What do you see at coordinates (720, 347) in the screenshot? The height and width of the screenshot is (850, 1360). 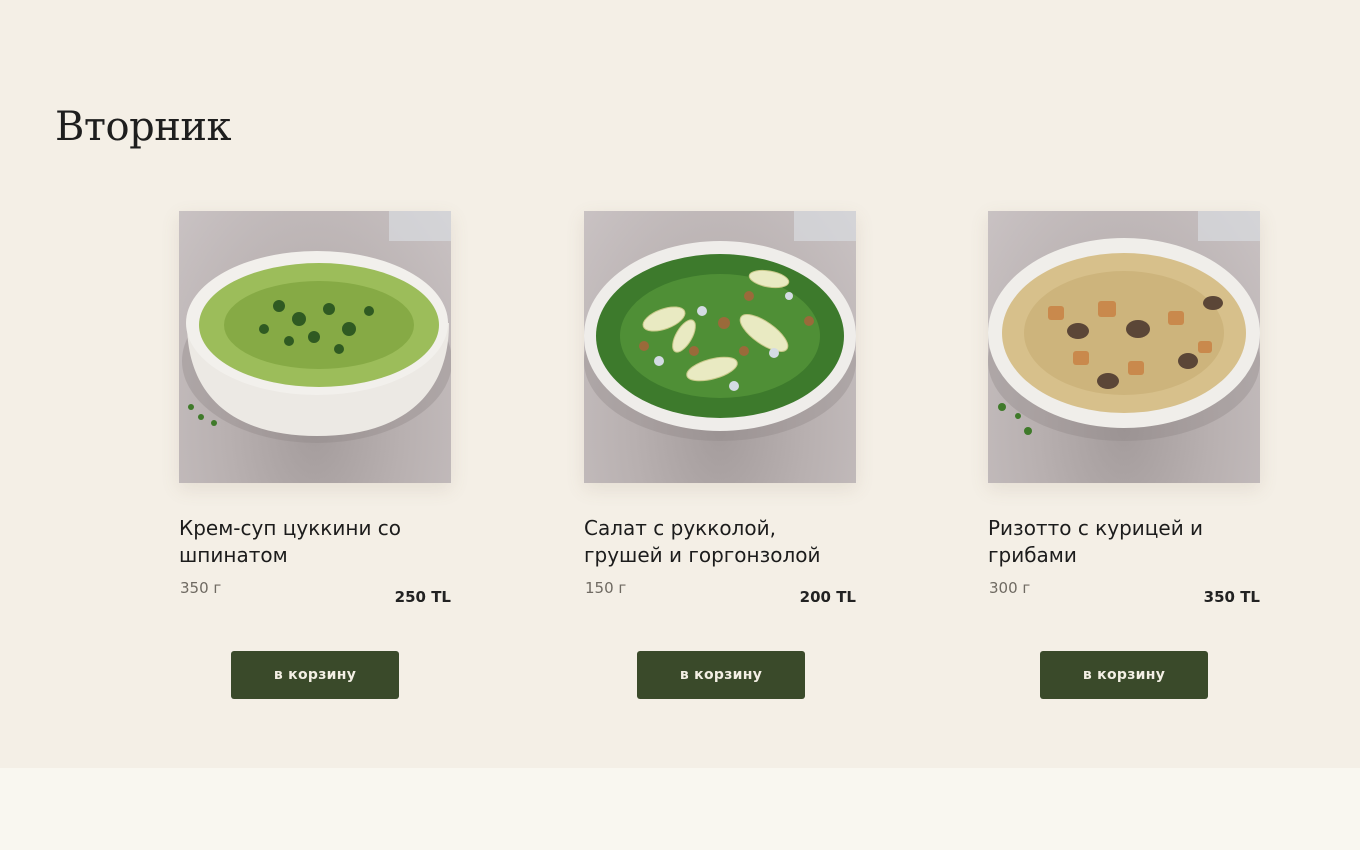 I see `dish-photo-salad` at bounding box center [720, 347].